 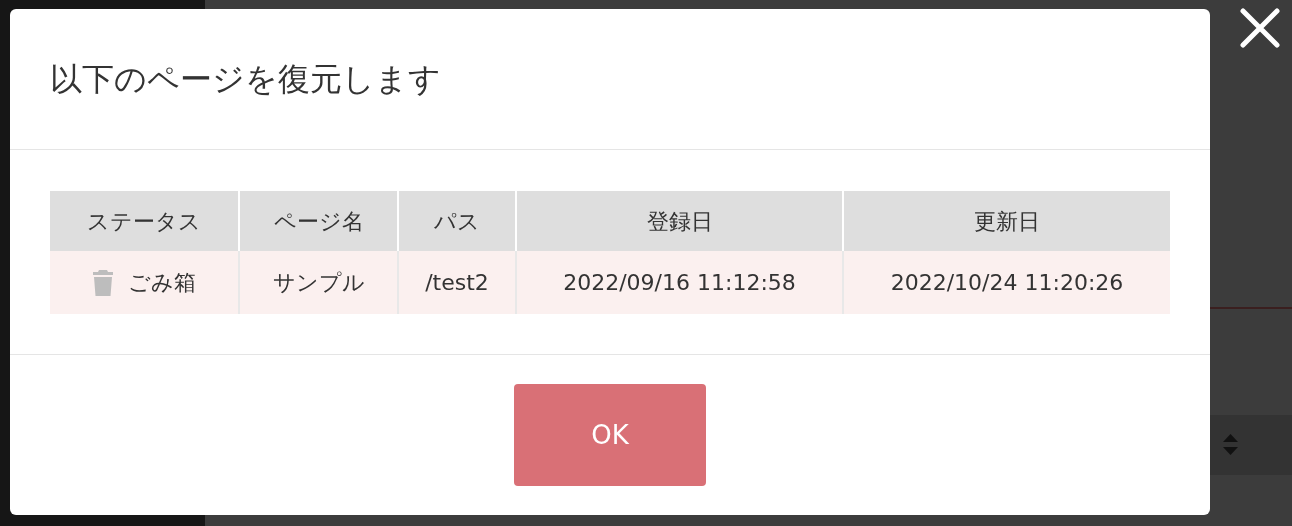 I want to click on table-cell-text: 2022/10/24 11:20:26, so click(x=1007, y=283).